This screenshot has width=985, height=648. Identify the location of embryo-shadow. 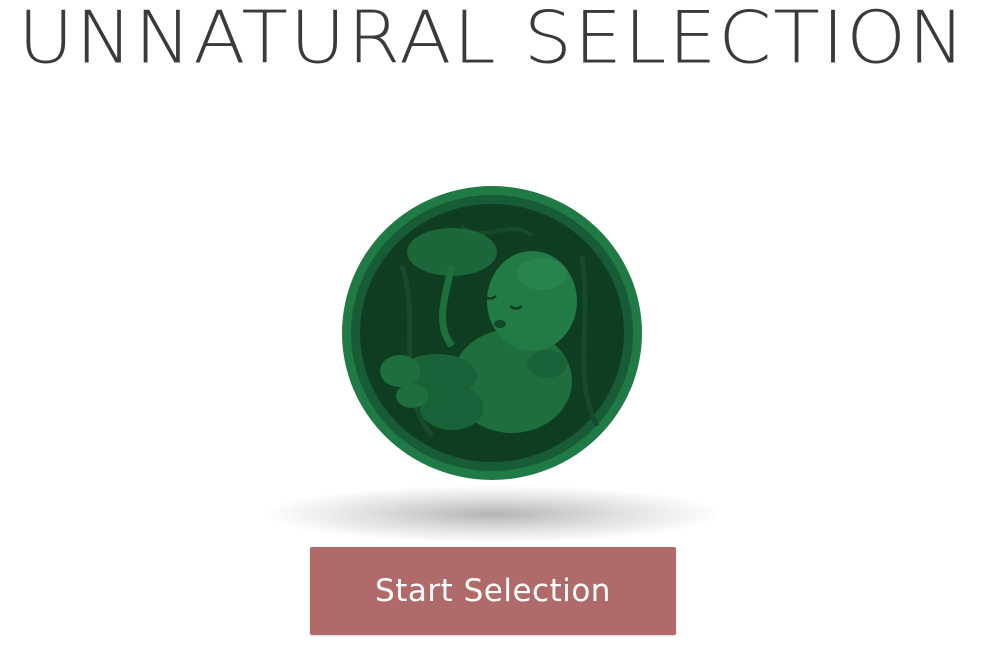
(493, 514).